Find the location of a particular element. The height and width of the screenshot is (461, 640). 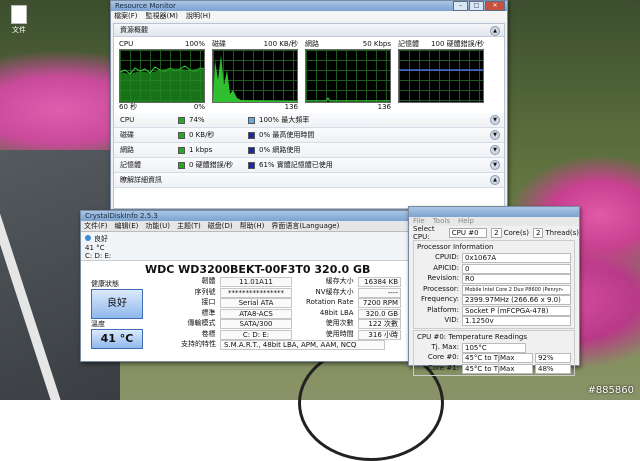

menu-disk: 磁盘(D) is located at coordinates (220, 226).